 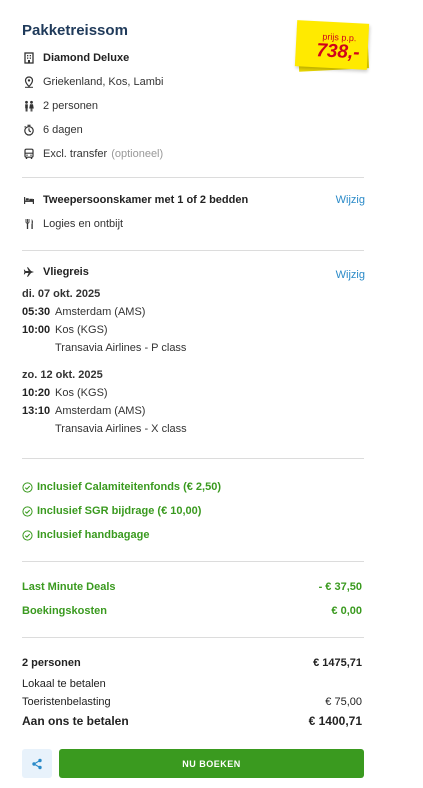 I want to click on return-date: zo. 12 okt. 2025, so click(x=62, y=375).